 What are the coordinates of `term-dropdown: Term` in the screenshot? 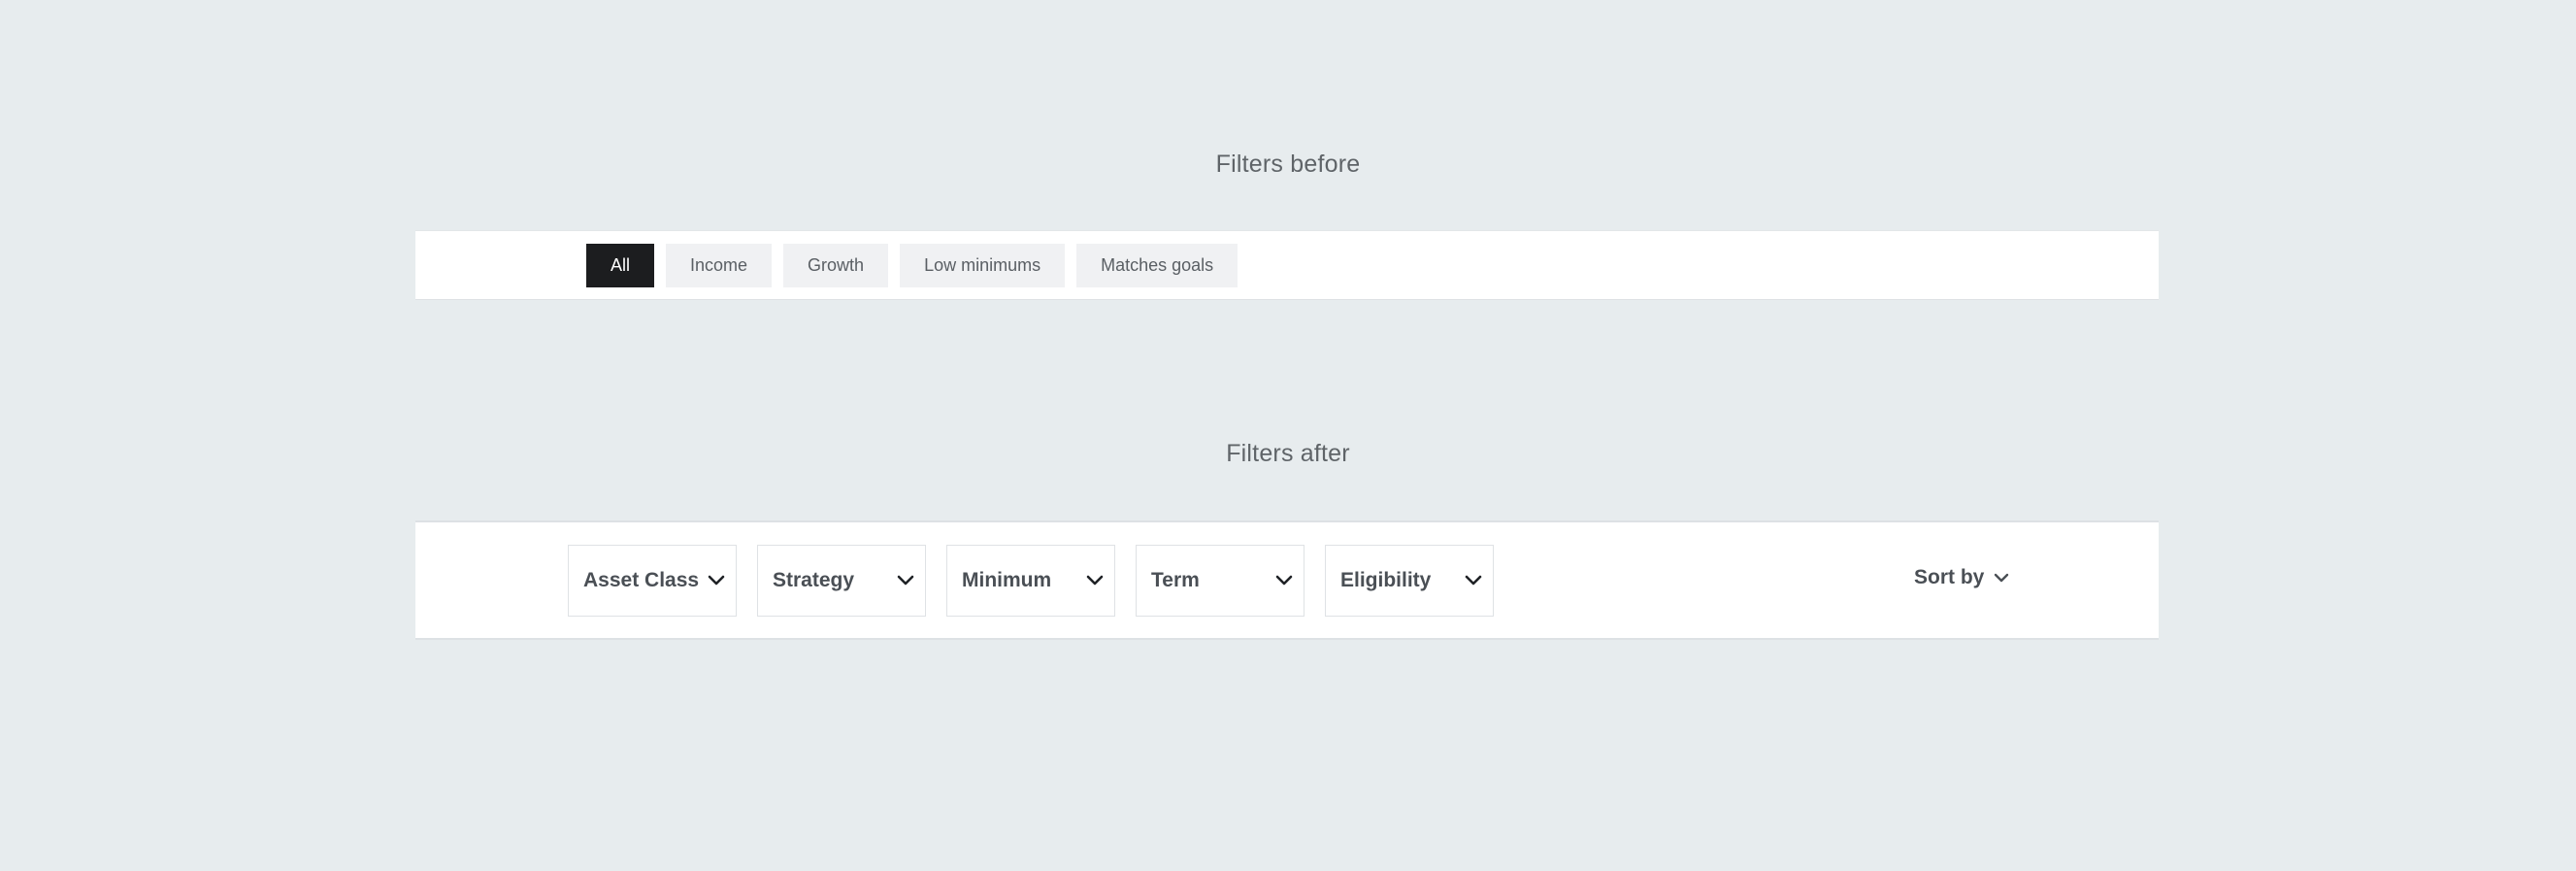 It's located at (1220, 581).